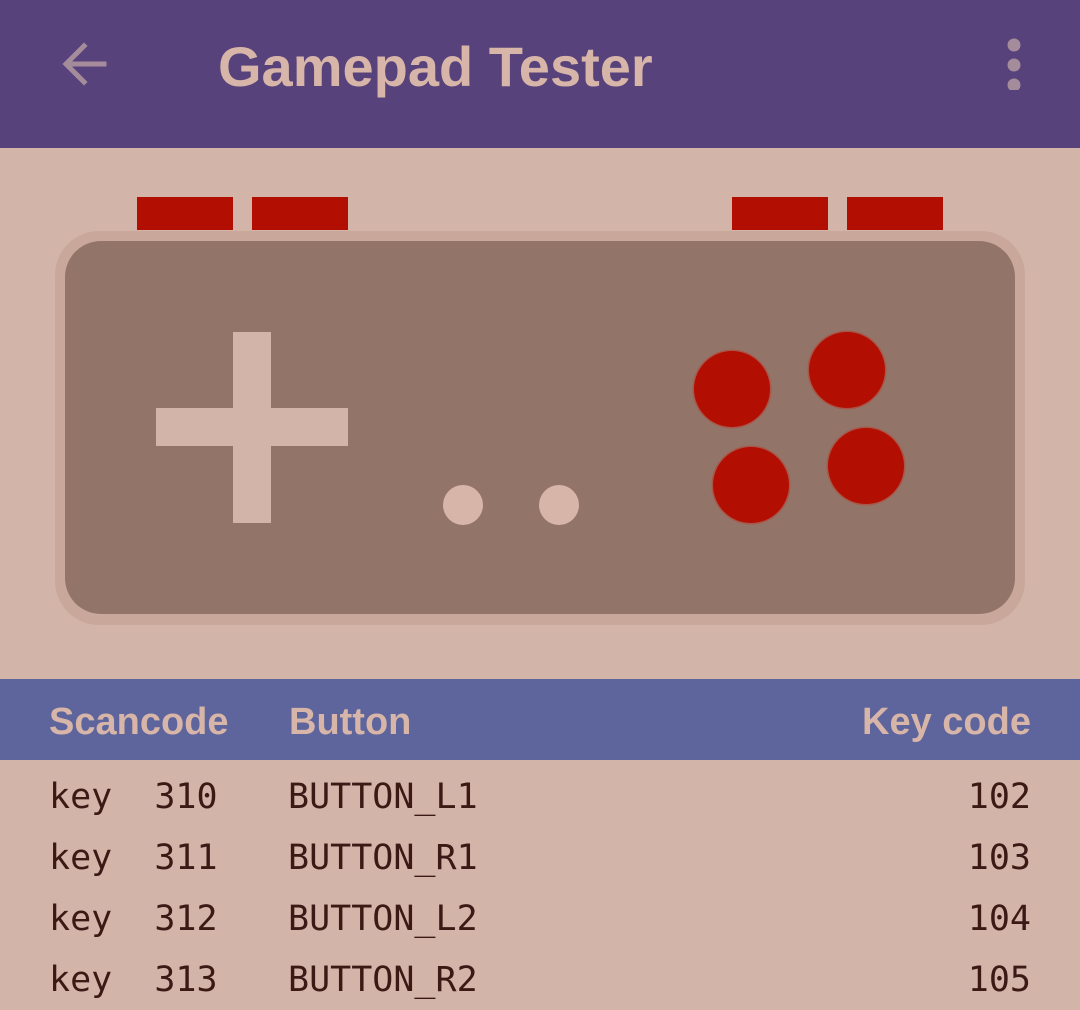 The height and width of the screenshot is (1010, 1080). I want to click on overflow-menu-button, so click(1014, 64).